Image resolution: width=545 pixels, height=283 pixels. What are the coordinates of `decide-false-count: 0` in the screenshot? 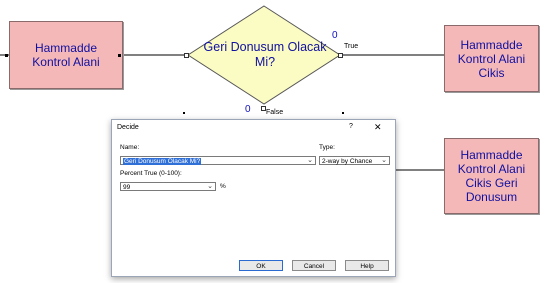 It's located at (248, 109).